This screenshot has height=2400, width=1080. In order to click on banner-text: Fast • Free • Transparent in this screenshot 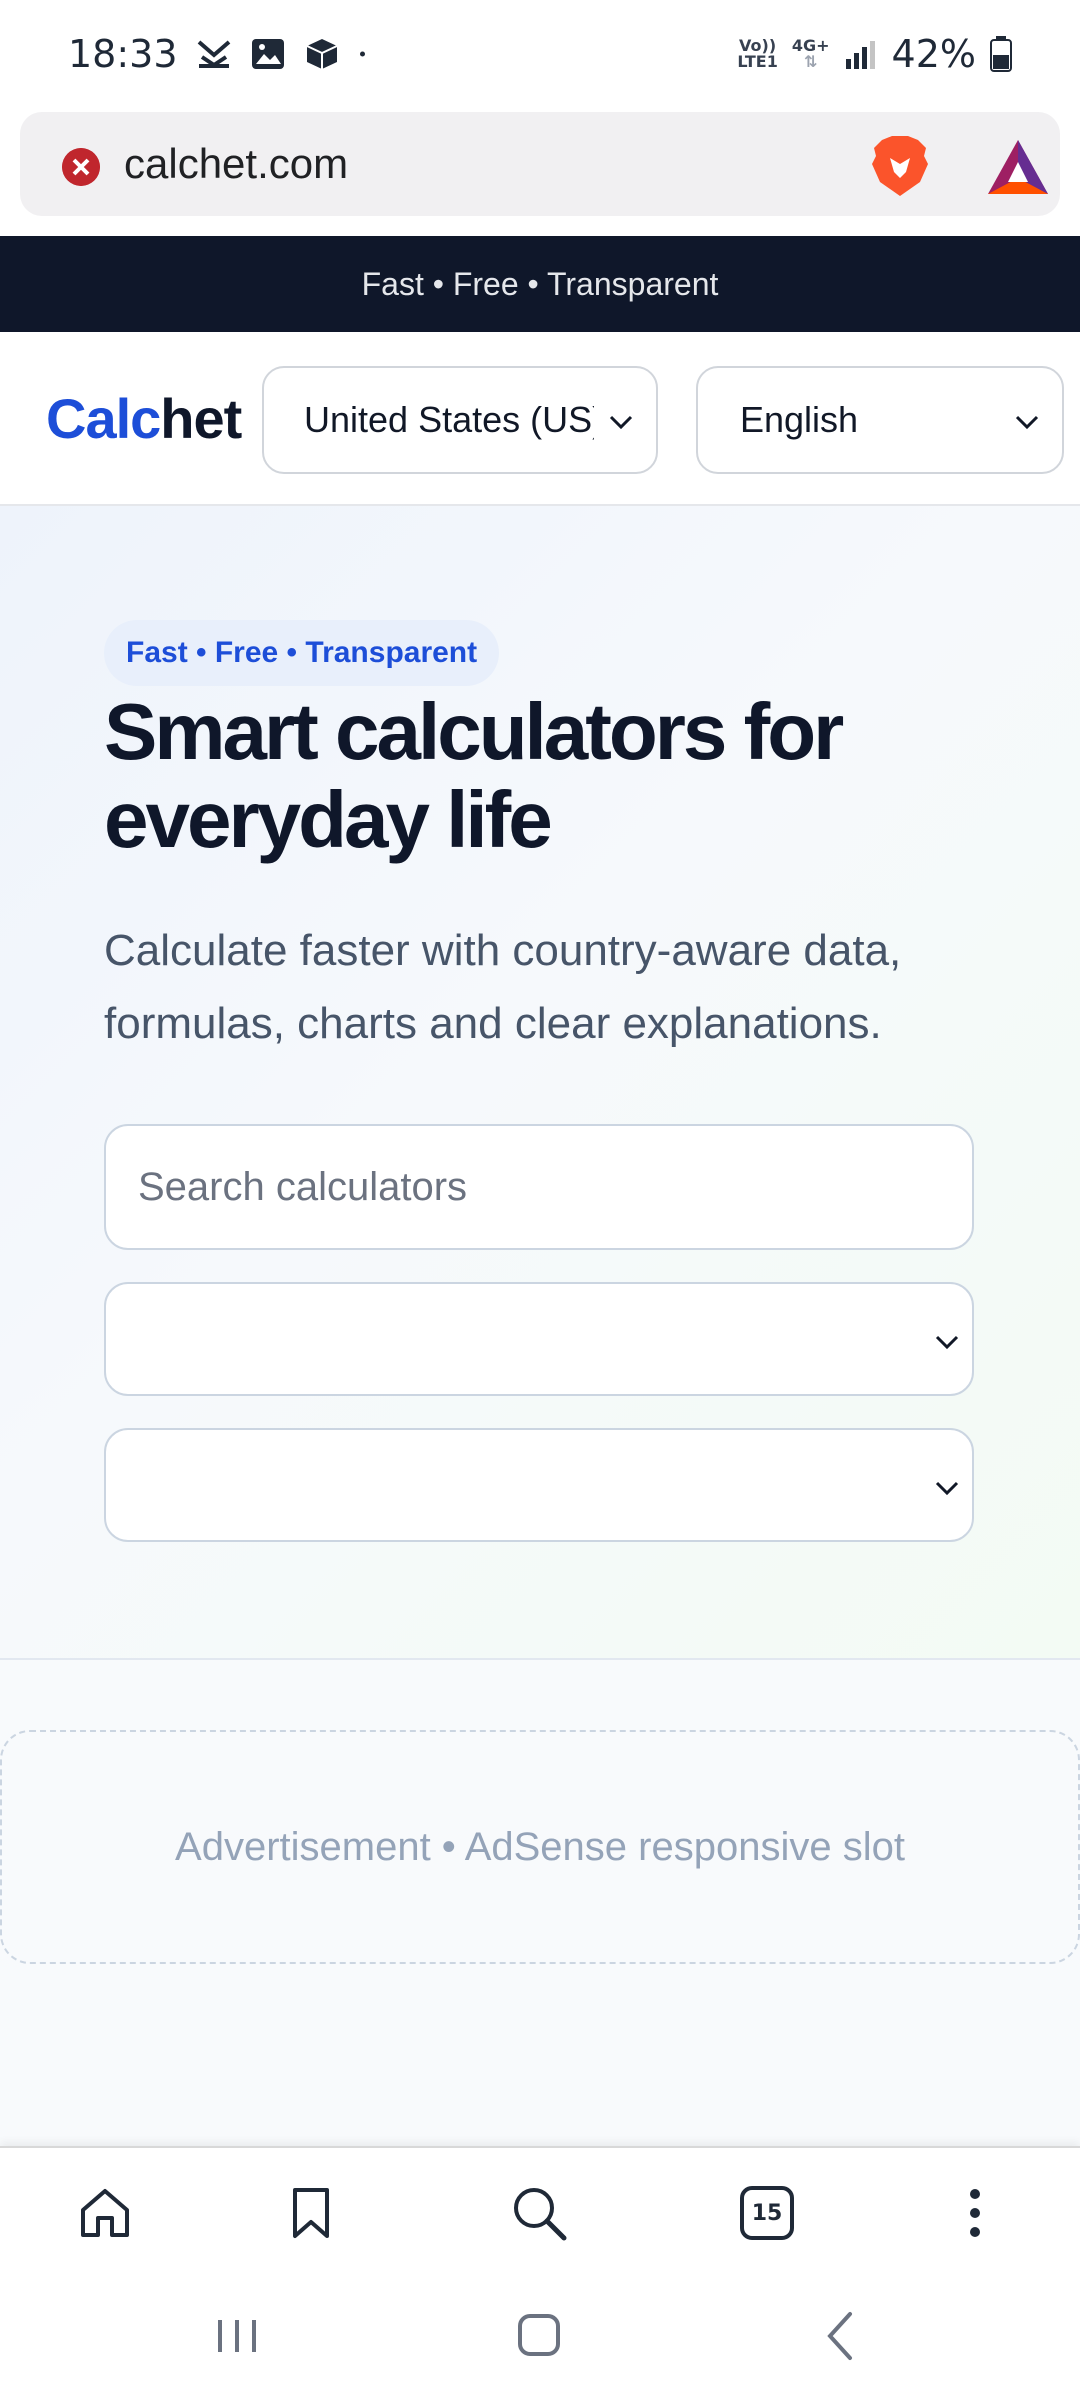, I will do `click(540, 283)`.